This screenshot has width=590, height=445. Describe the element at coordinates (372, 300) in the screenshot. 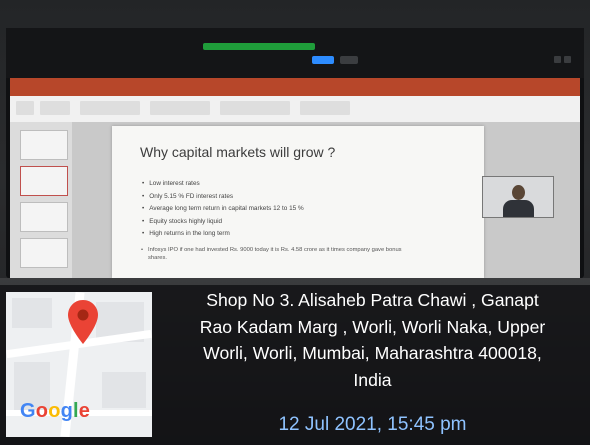

I see `address-line: Shop No 3. Alisaheb Patra Chawi , Ganapt` at that location.